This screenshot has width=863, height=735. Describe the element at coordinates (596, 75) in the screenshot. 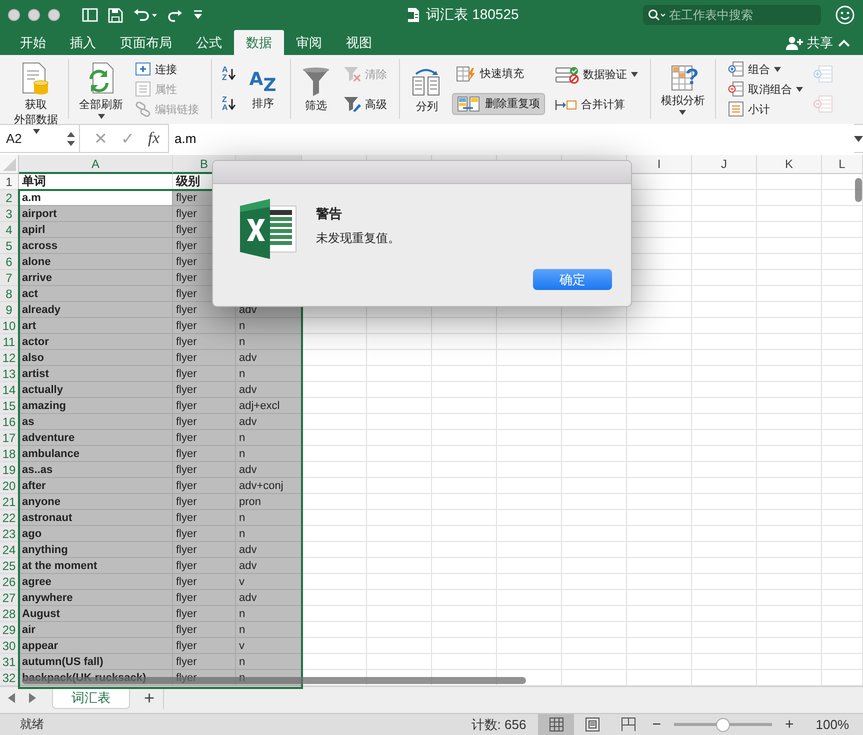

I see `ribbon-button: 数据验证` at that location.